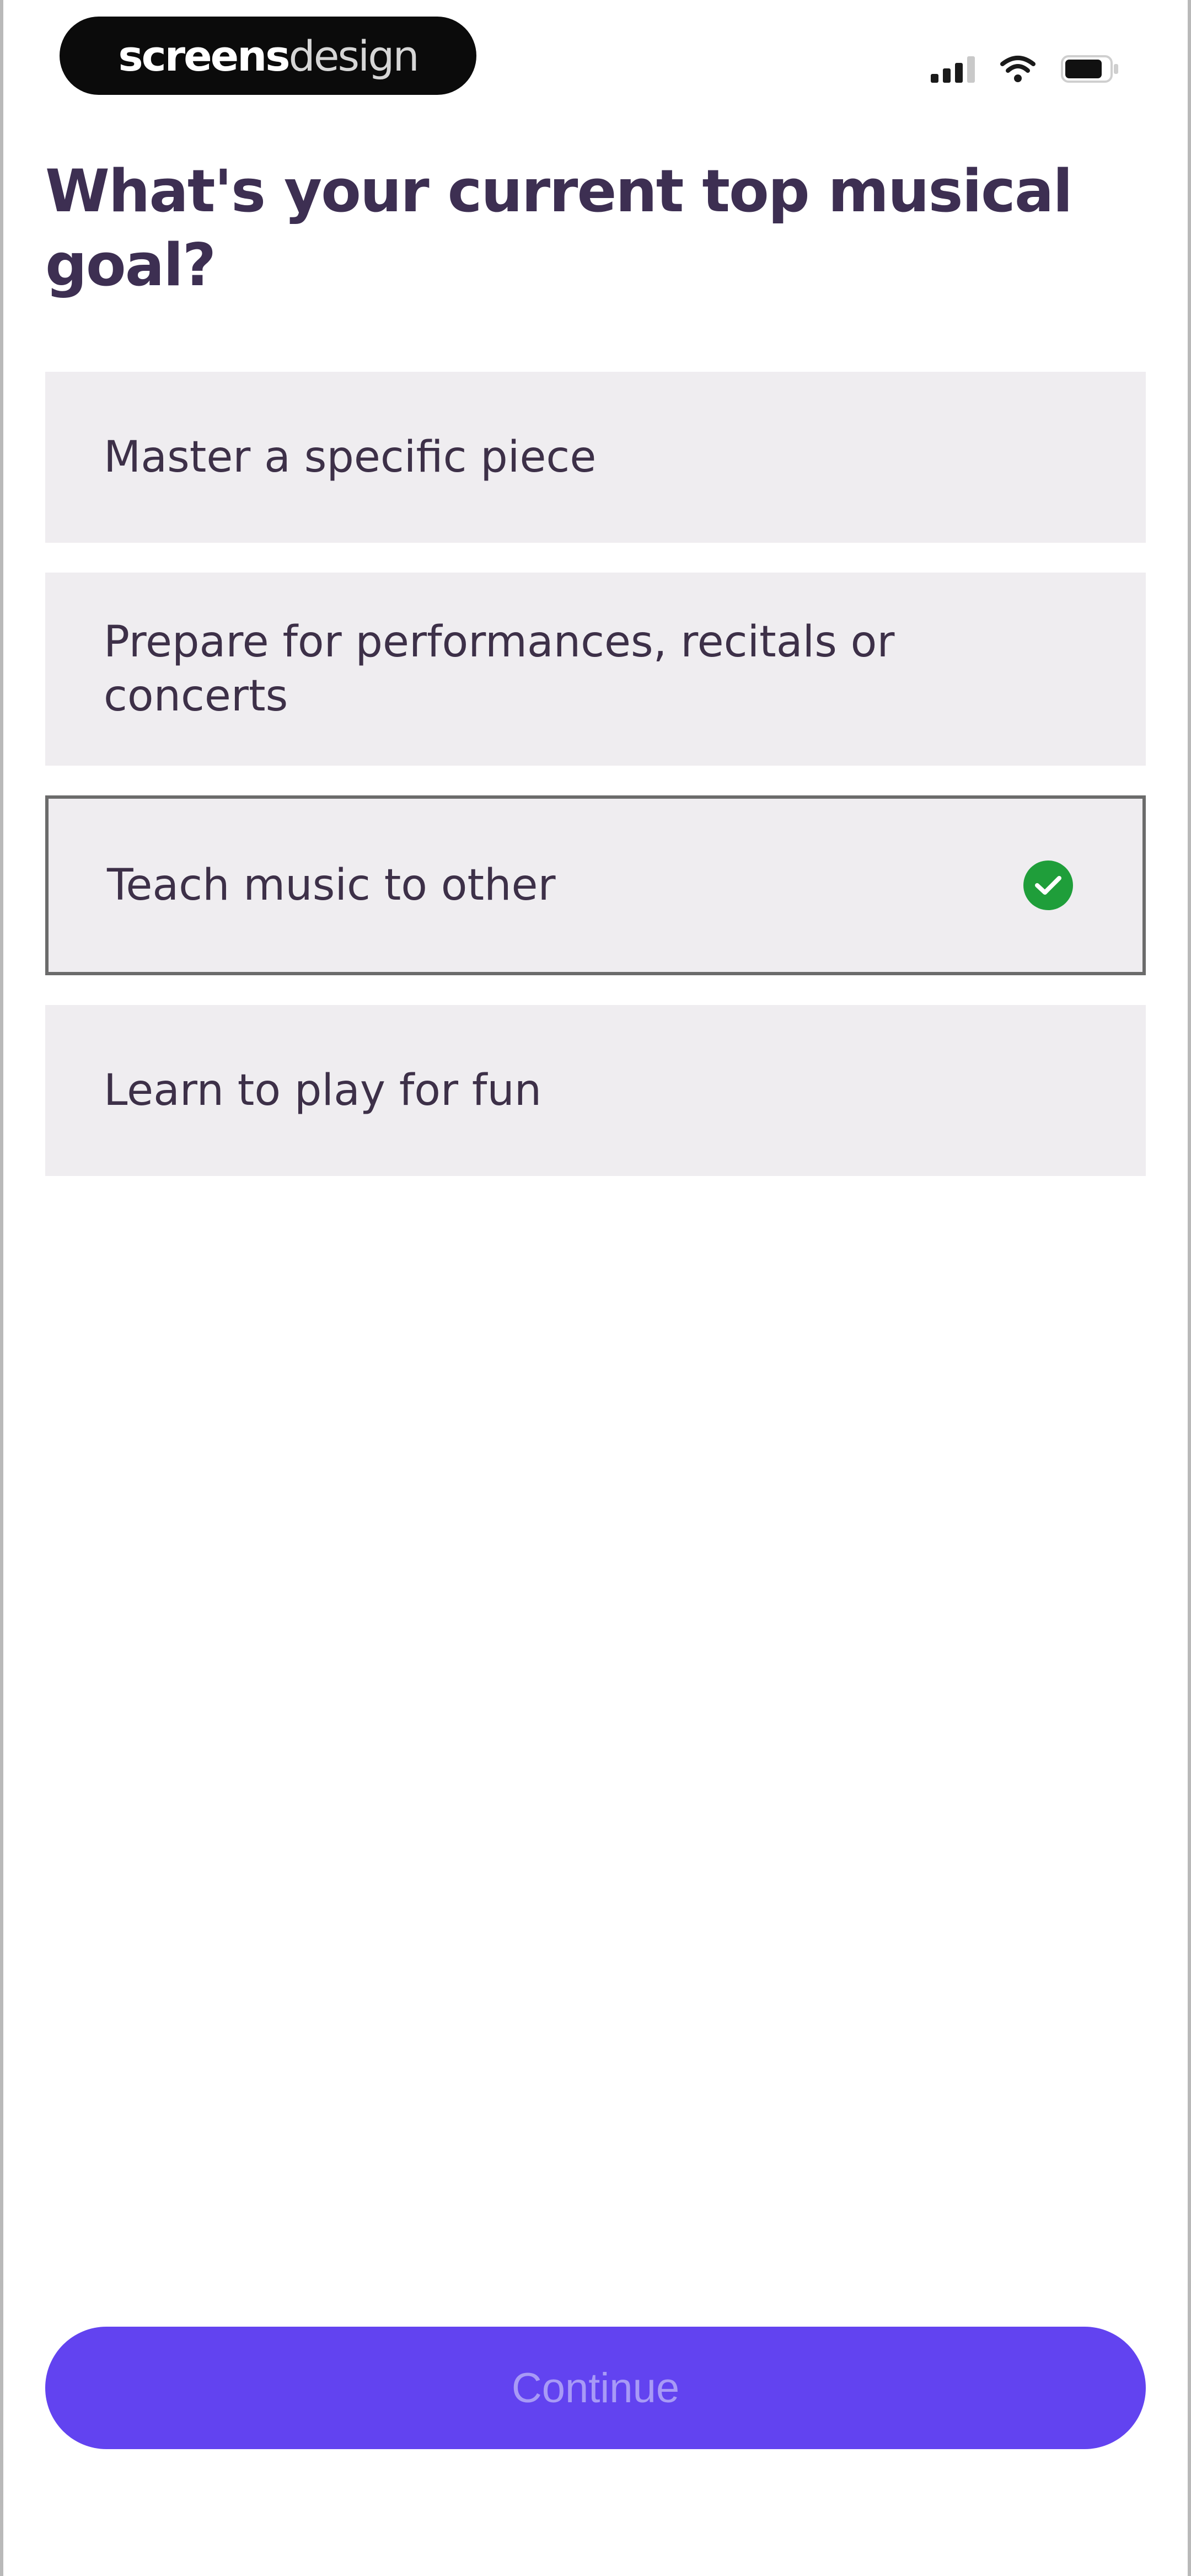 Image resolution: width=1191 pixels, height=2576 pixels. I want to click on continue-button: Continue, so click(595, 2388).